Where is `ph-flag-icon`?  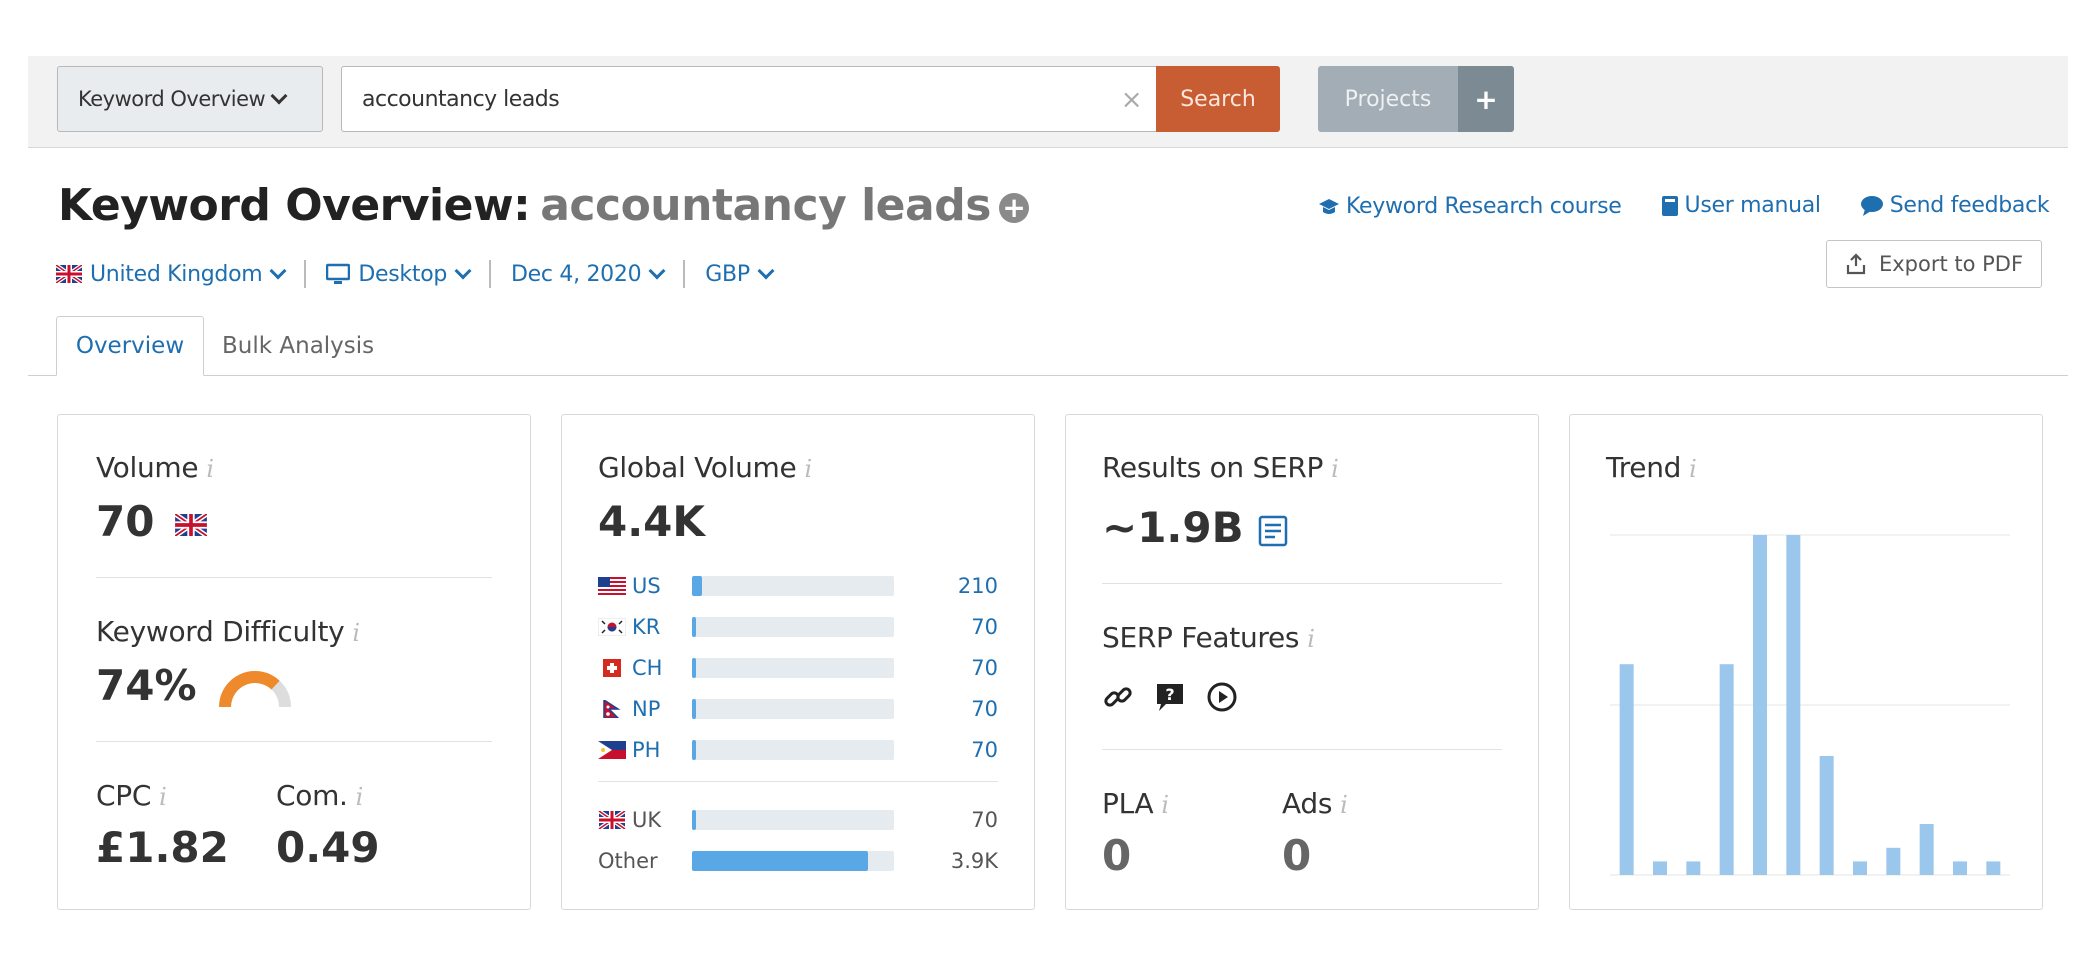
ph-flag-icon is located at coordinates (612, 750).